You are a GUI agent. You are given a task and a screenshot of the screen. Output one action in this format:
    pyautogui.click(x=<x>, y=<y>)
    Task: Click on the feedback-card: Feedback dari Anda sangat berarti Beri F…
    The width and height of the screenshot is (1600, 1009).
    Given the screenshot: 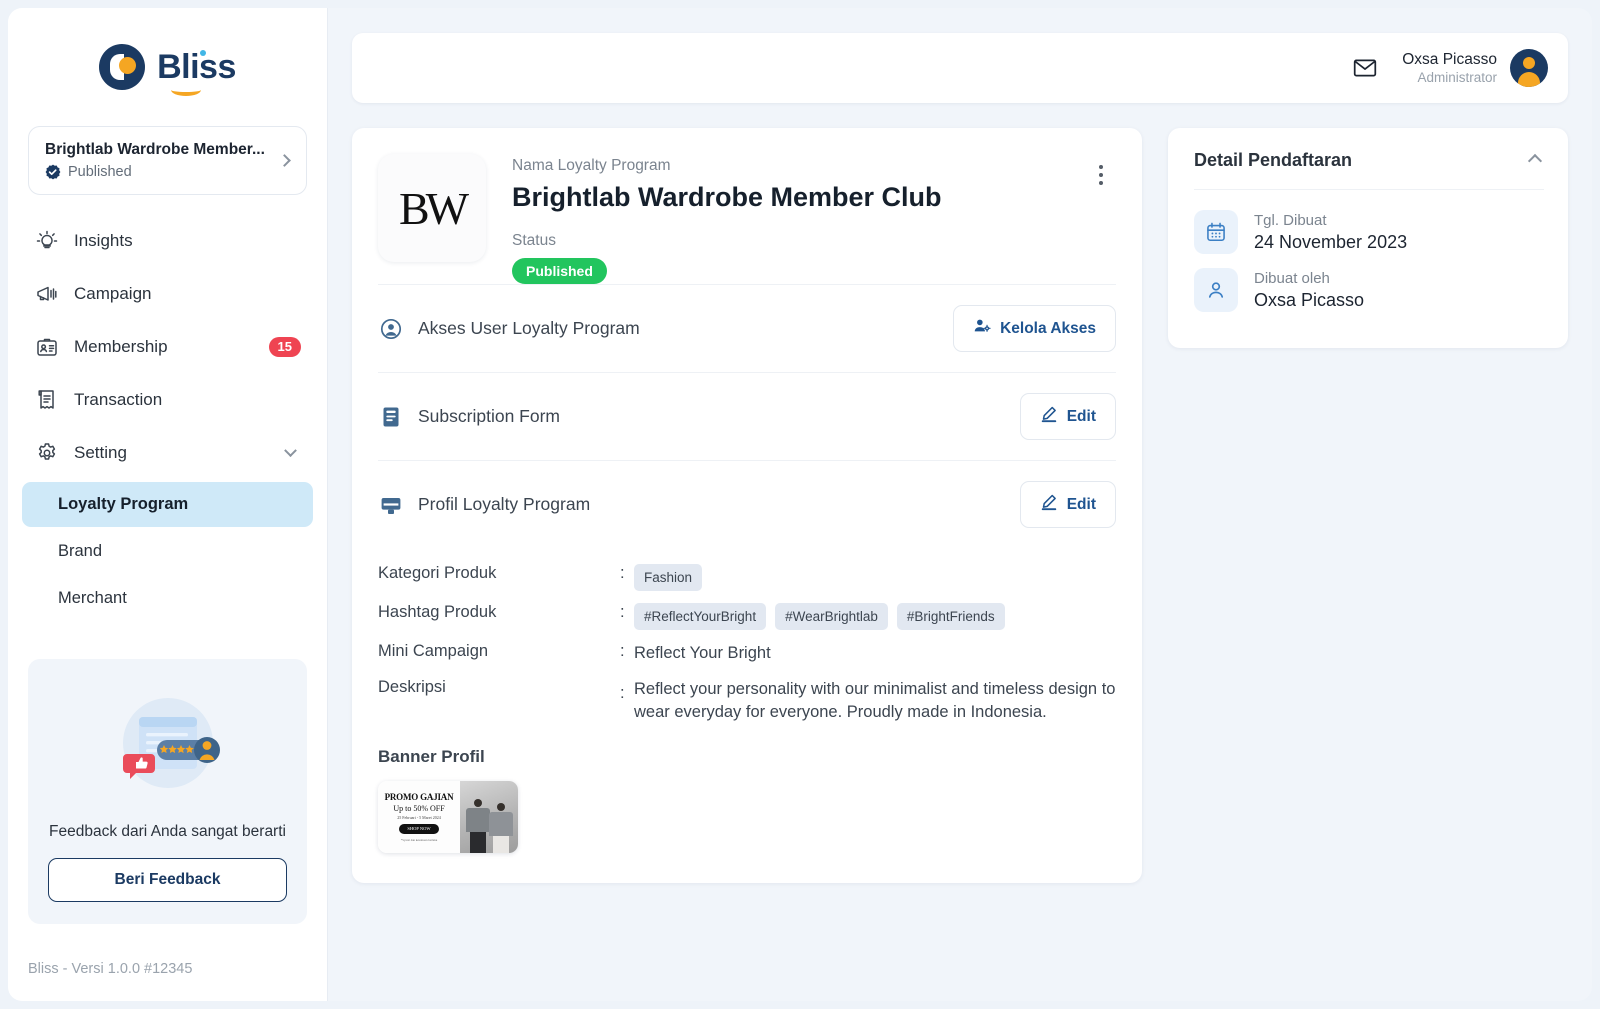 What is the action you would take?
    pyautogui.click(x=167, y=792)
    